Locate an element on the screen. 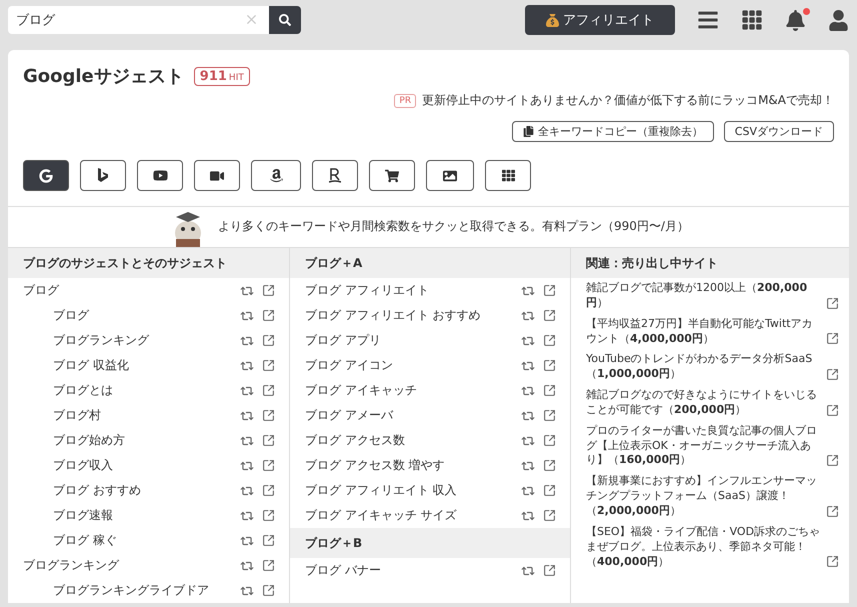 The width and height of the screenshot is (857, 607). cart-source-tab is located at coordinates (392, 175).